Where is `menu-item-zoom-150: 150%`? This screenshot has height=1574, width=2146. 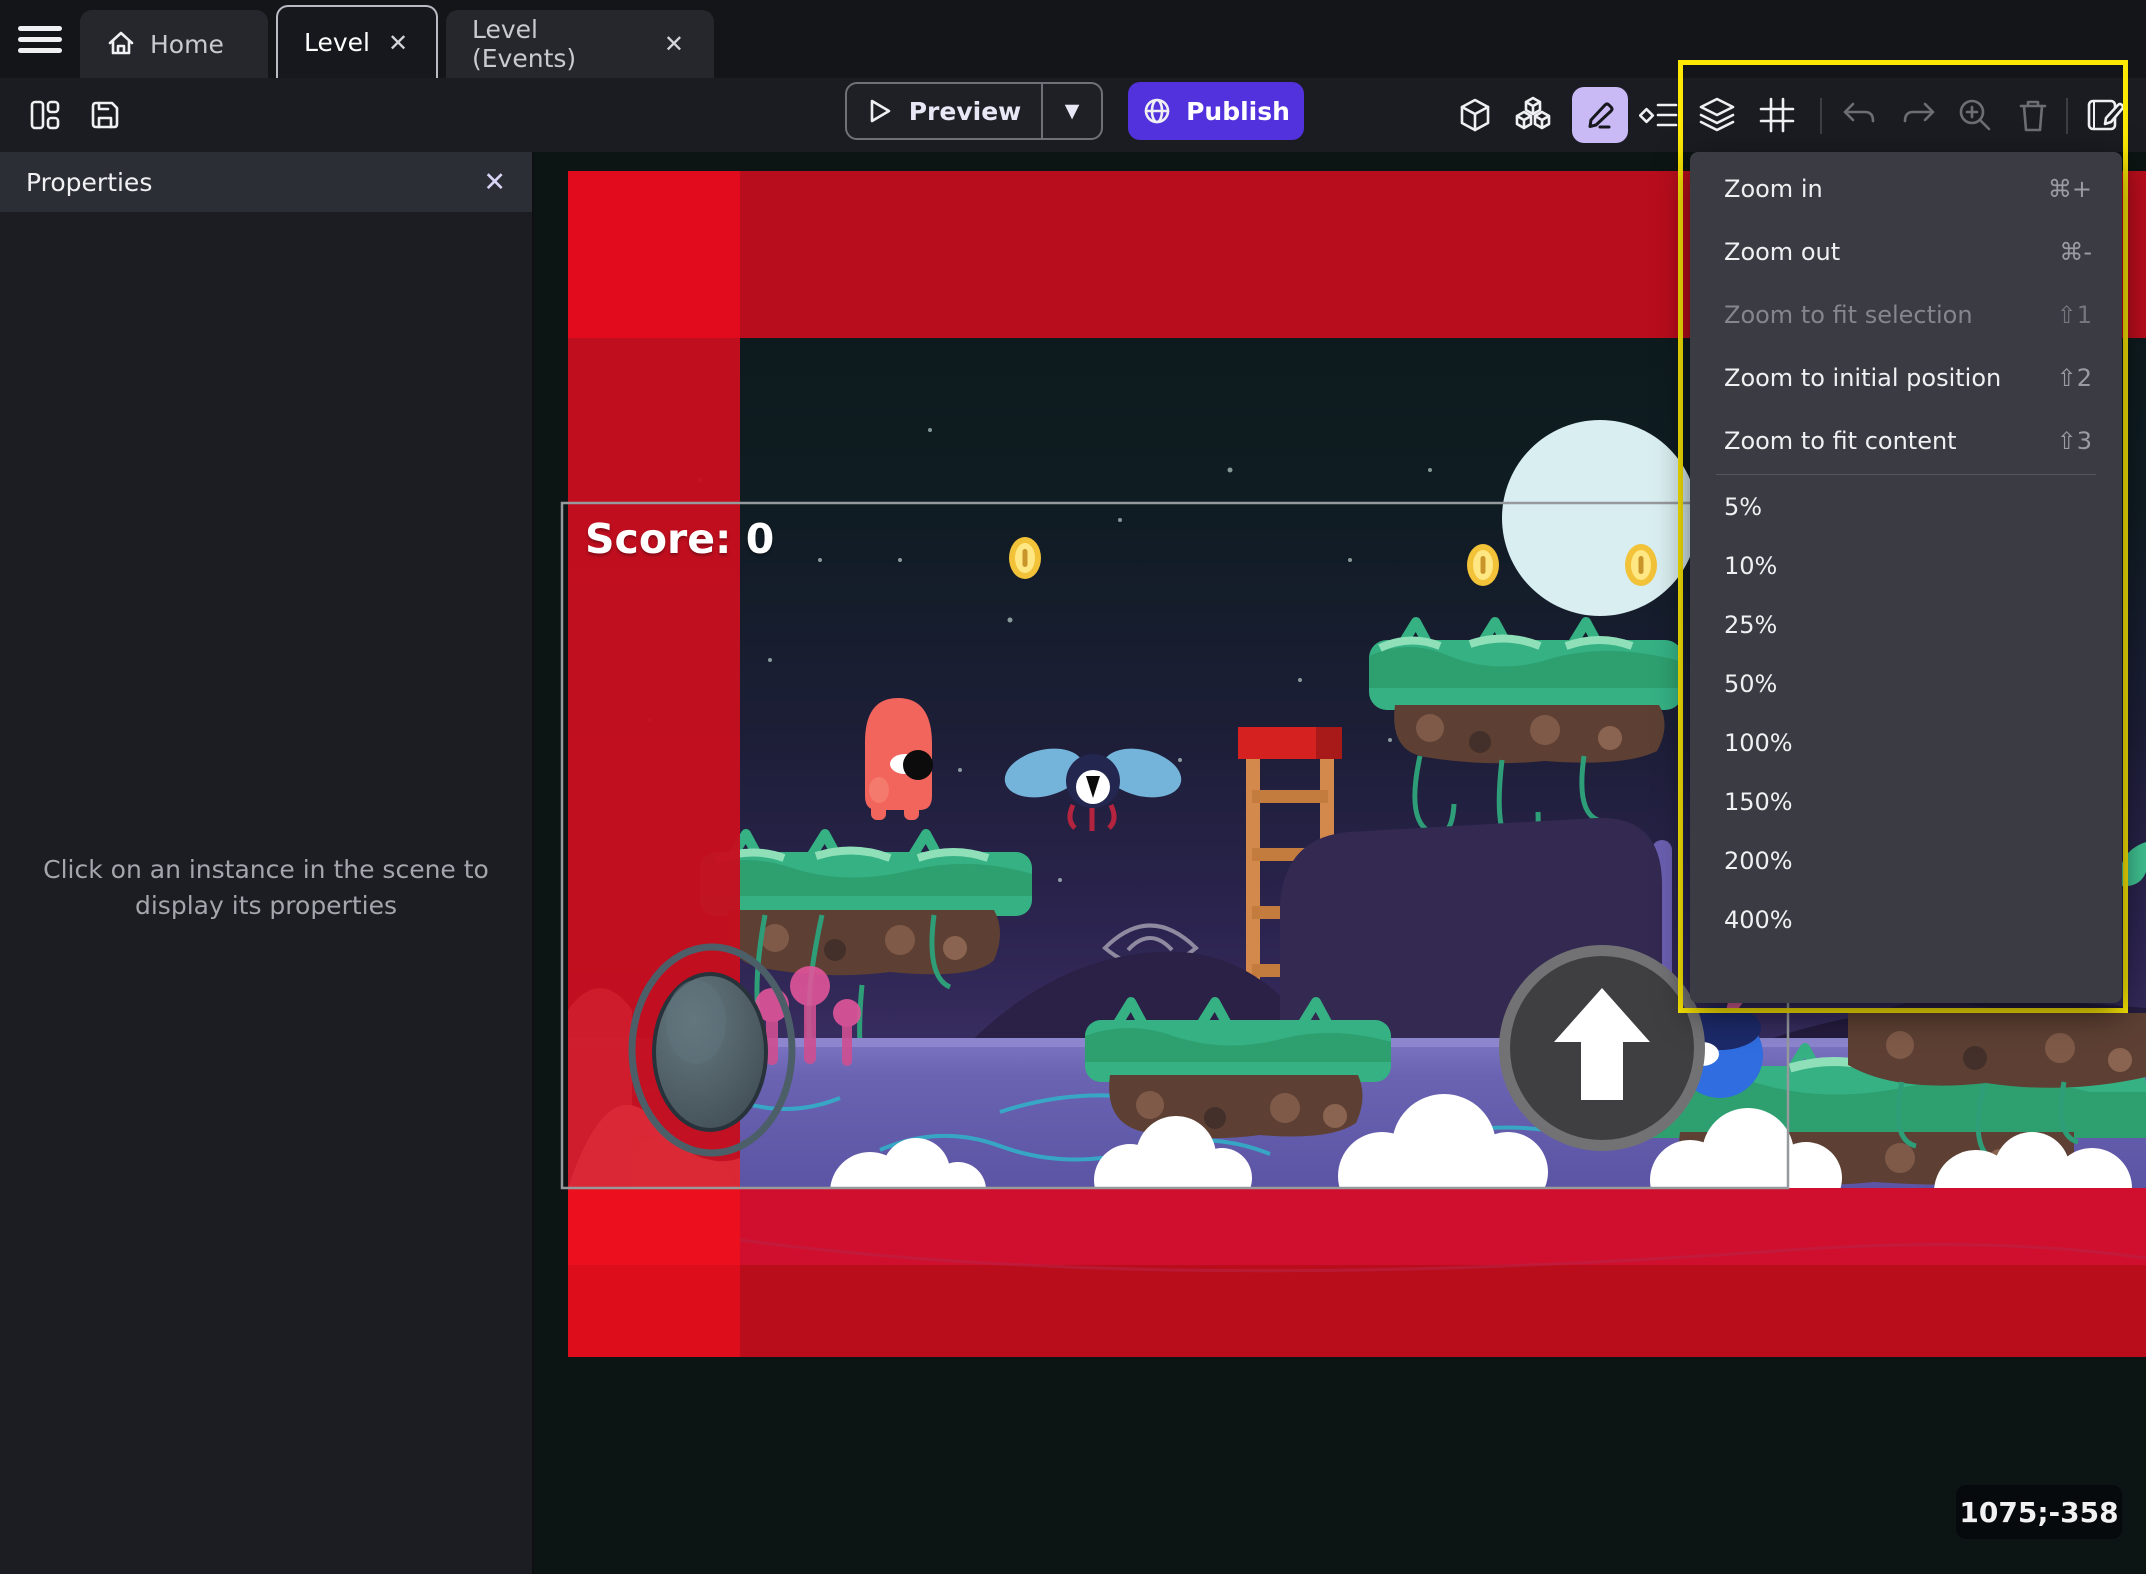
menu-item-zoom-150: 150% is located at coordinates (1906, 801).